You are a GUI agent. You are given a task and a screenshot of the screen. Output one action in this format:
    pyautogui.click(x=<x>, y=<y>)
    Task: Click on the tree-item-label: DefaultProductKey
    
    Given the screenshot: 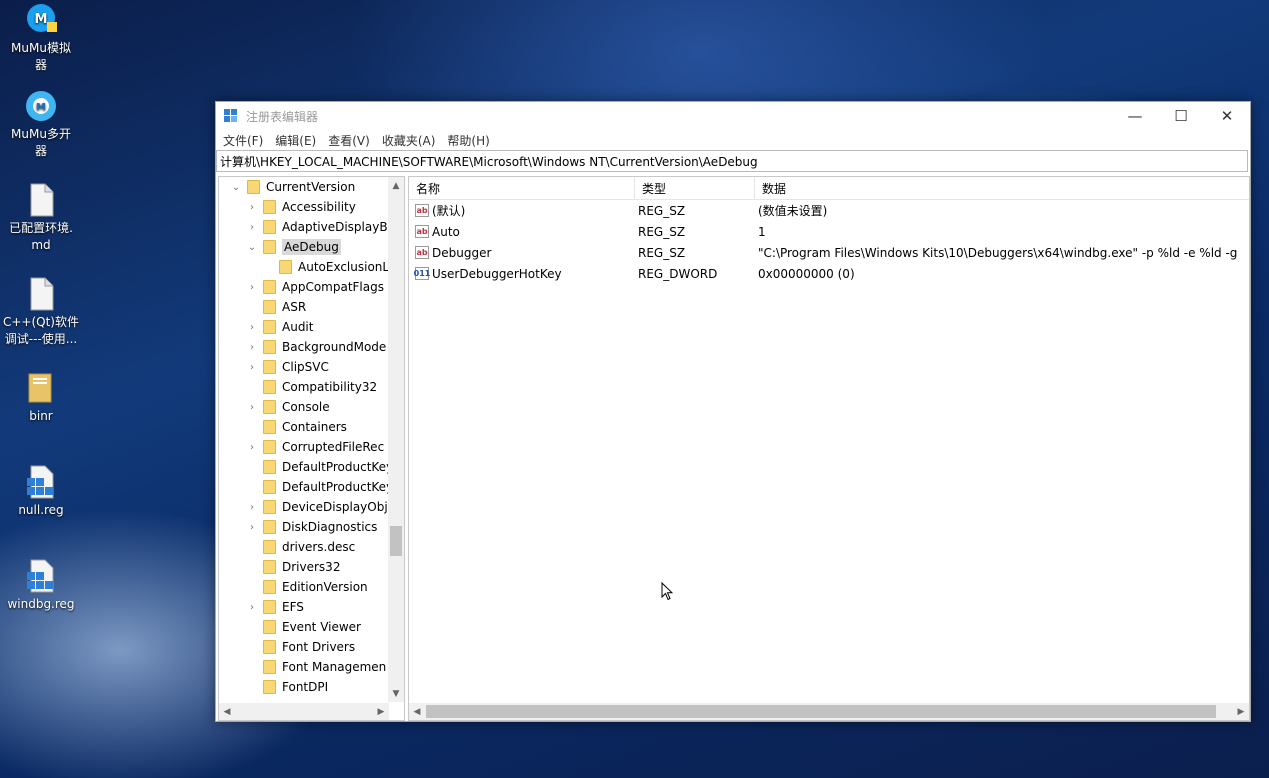 What is the action you would take?
    pyautogui.click(x=335, y=487)
    